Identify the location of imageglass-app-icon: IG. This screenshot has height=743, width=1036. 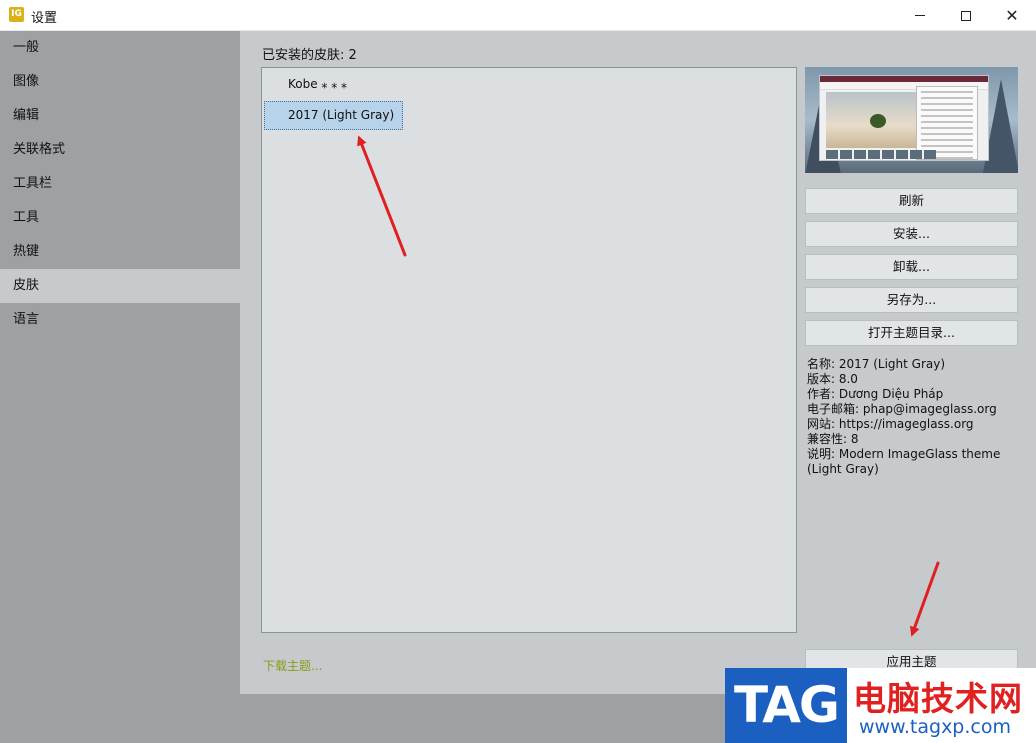
(16, 14).